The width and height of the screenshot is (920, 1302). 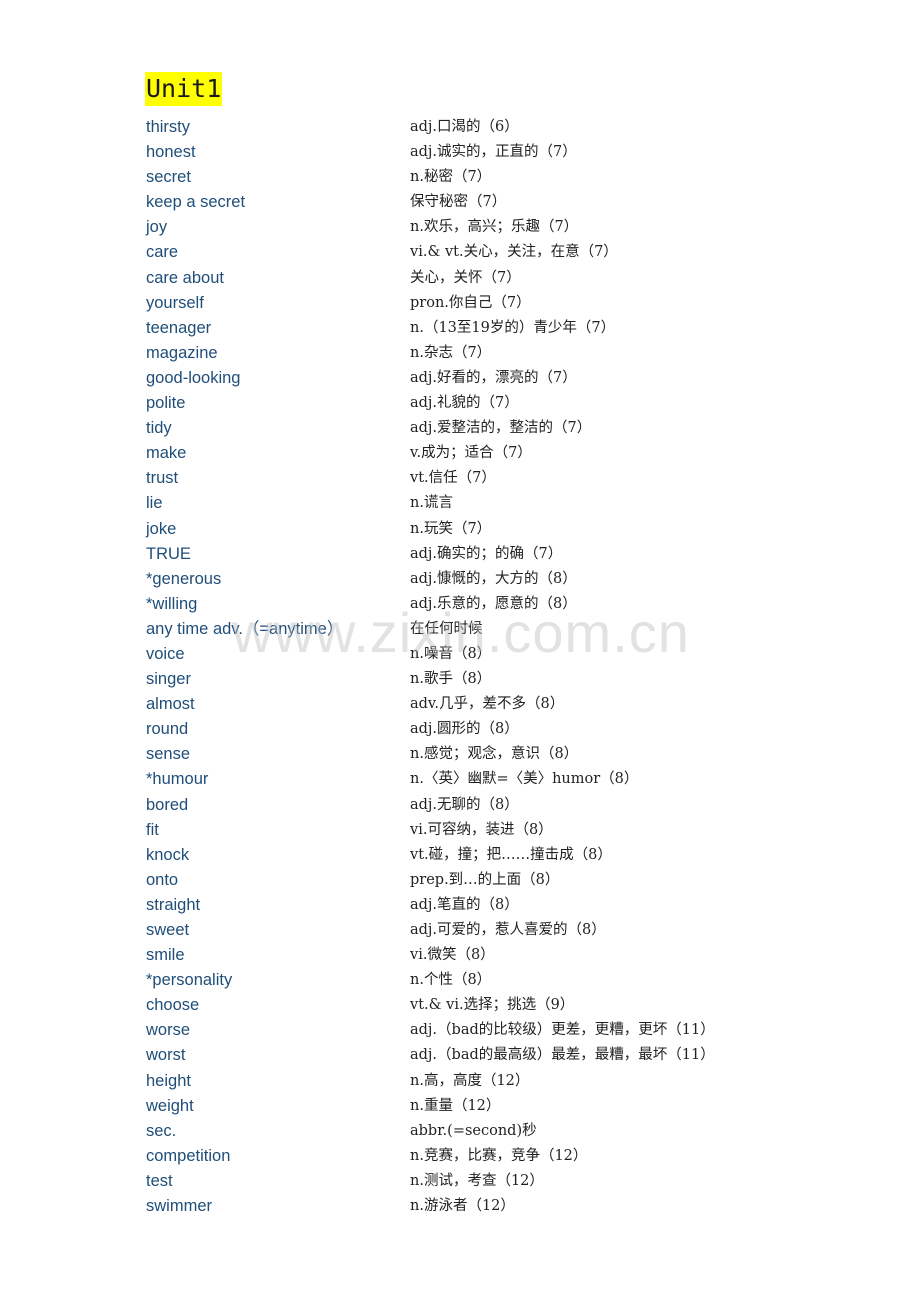 I want to click on vocab-definition: n.歌手（8）, so click(x=451, y=679).